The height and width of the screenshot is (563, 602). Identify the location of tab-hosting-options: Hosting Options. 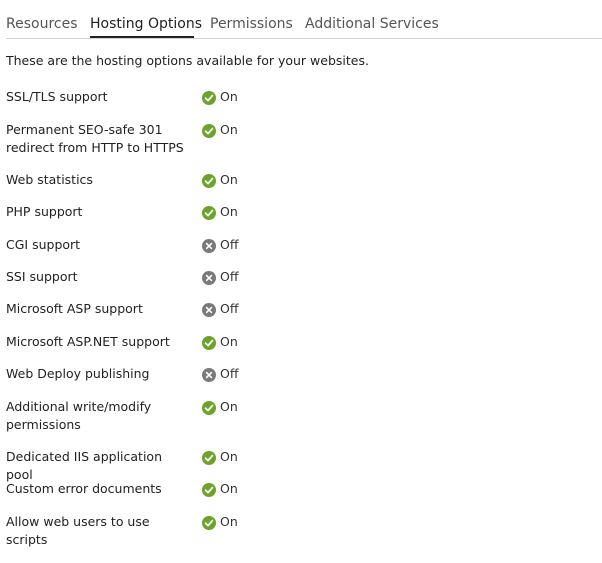
(146, 24).